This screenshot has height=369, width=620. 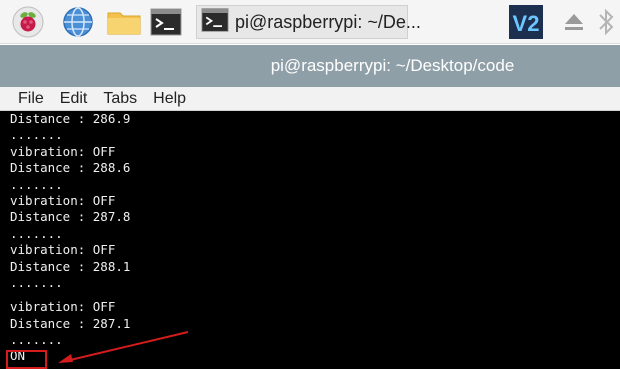 What do you see at coordinates (70, 168) in the screenshot?
I see `terminal-line: Distance : 288.6` at bounding box center [70, 168].